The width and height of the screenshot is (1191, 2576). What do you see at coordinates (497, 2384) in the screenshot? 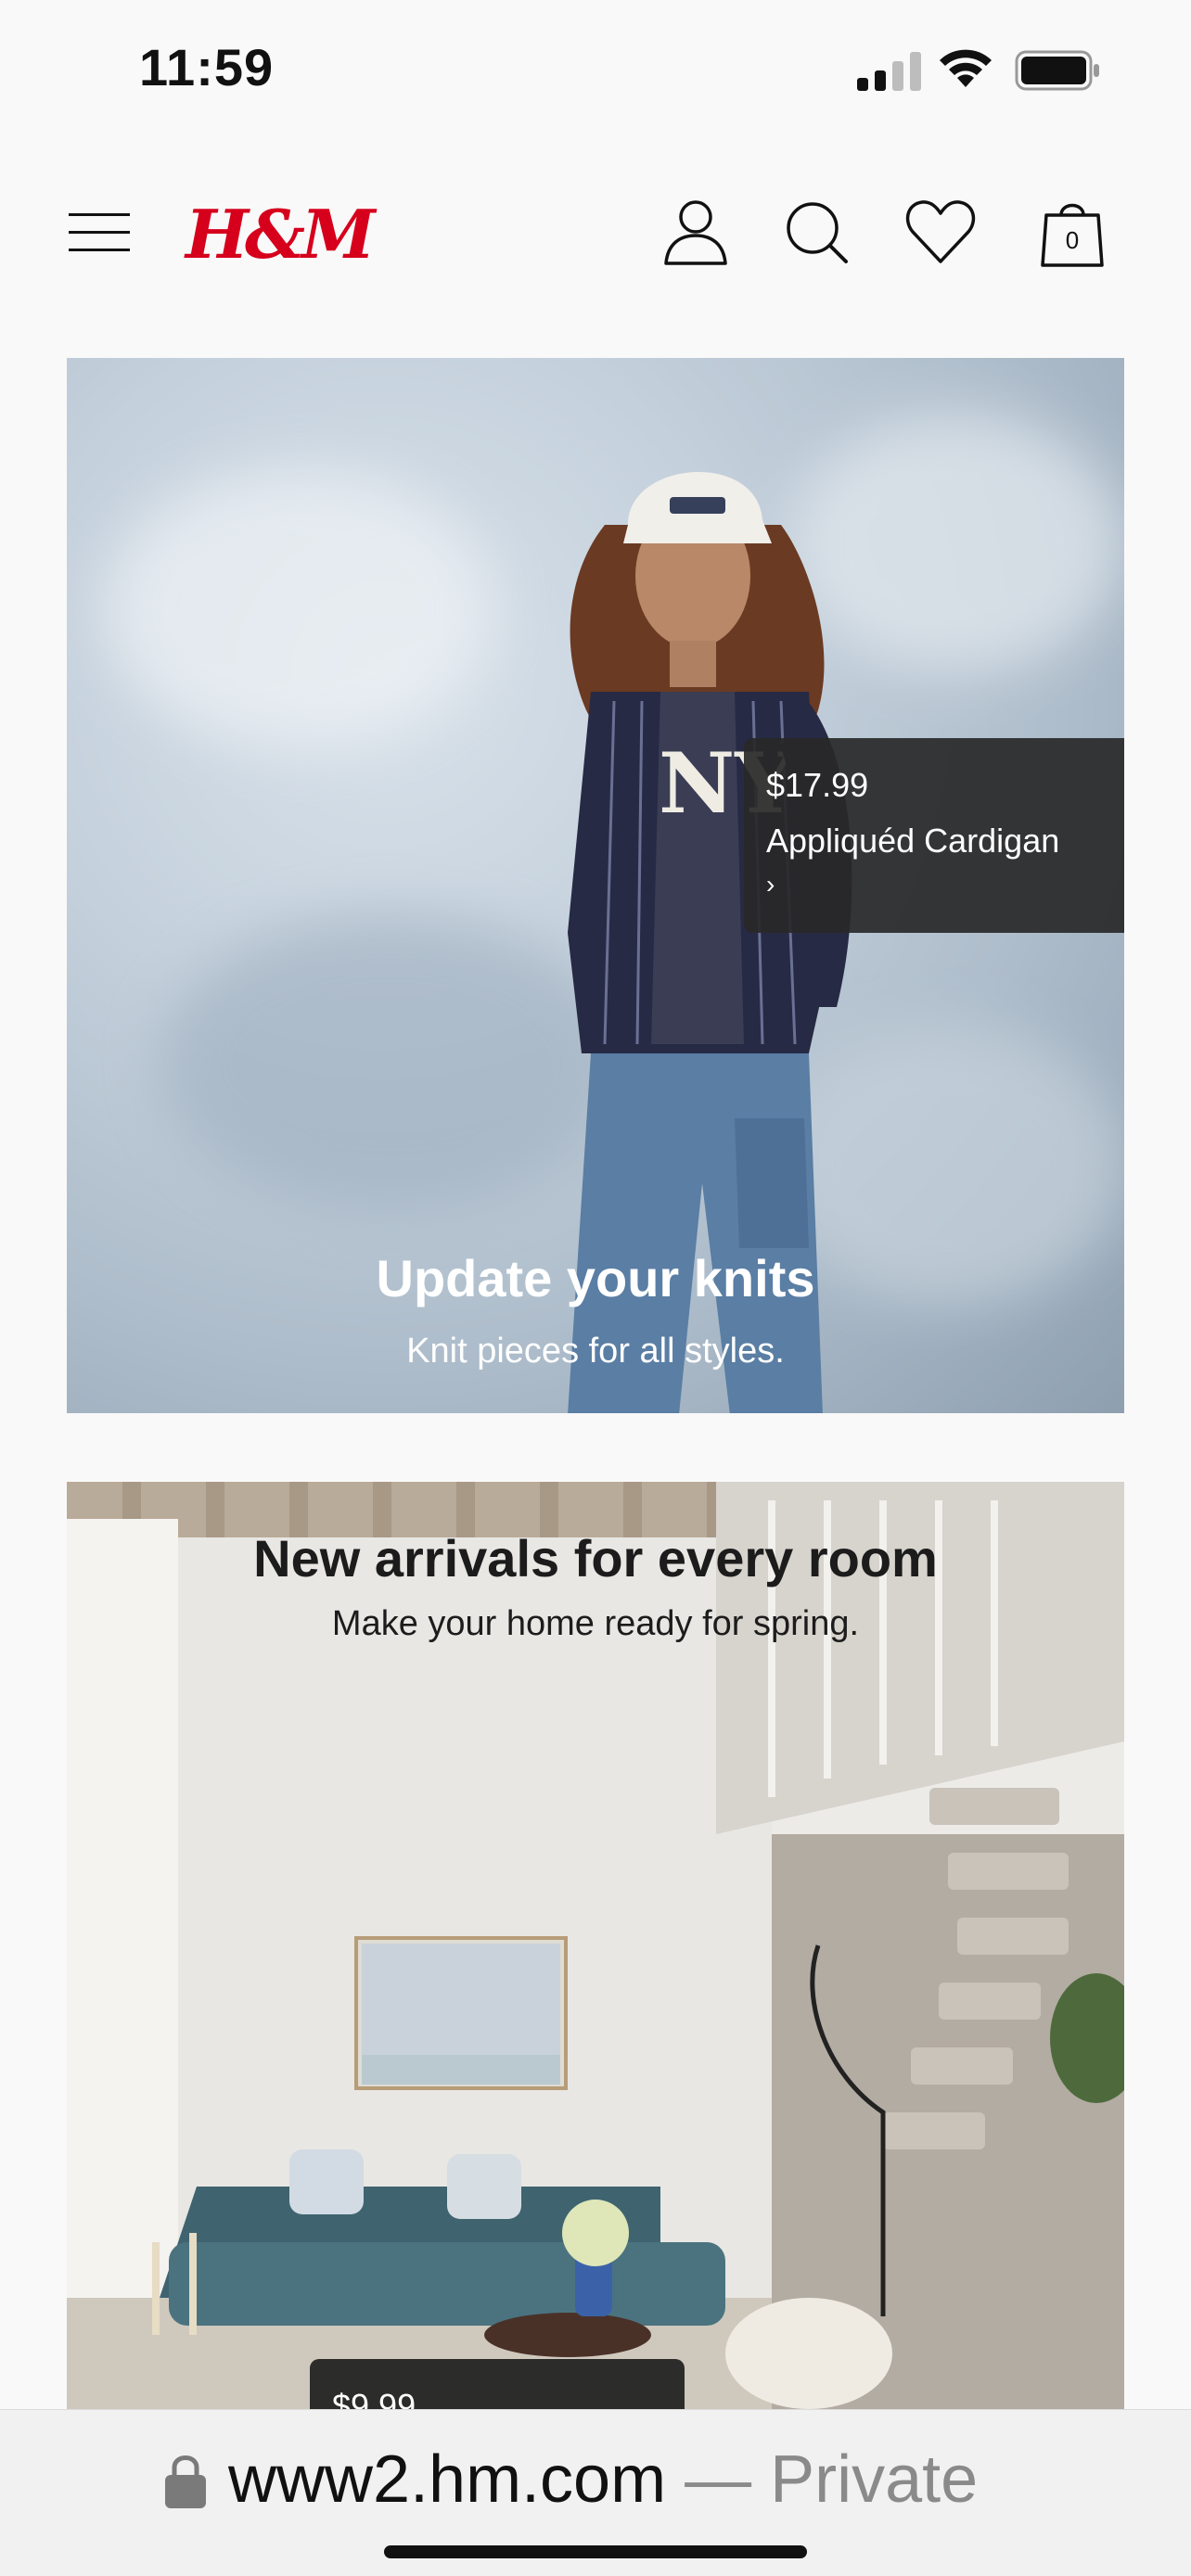
I see `product-tag-home: $9.99` at bounding box center [497, 2384].